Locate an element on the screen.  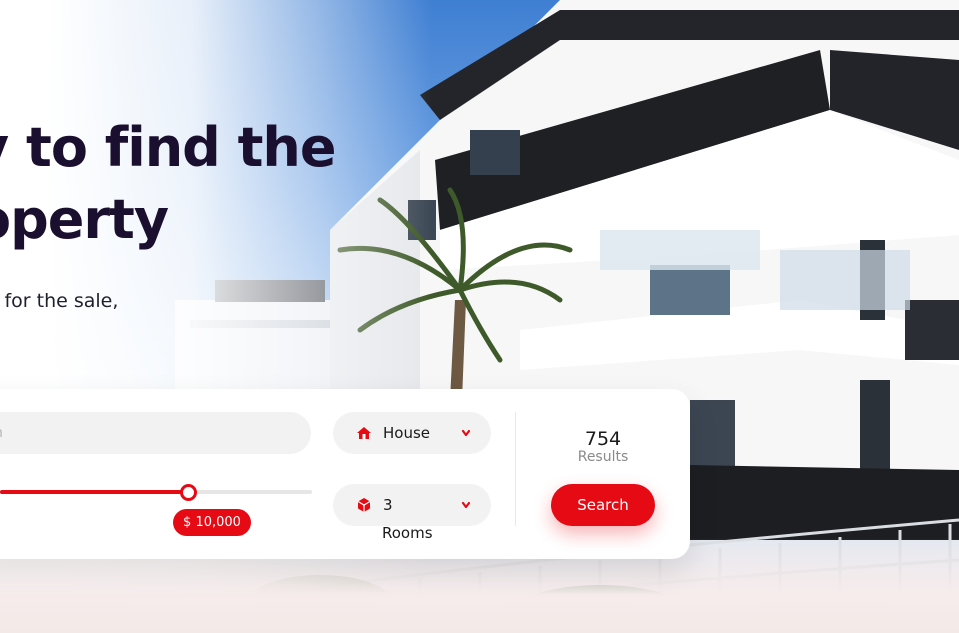
price-value-badge: $ 10,000 is located at coordinates (212, 522).